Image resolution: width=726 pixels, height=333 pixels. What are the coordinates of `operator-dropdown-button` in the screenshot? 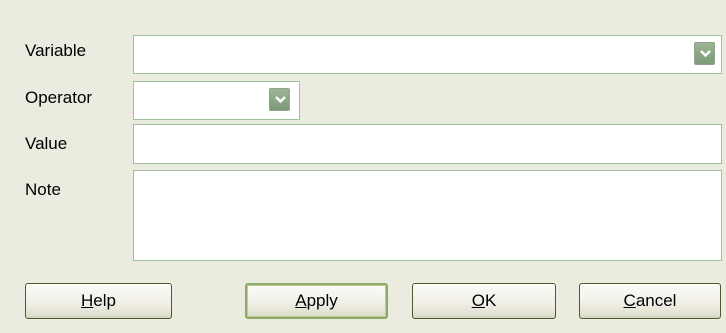 It's located at (279, 99).